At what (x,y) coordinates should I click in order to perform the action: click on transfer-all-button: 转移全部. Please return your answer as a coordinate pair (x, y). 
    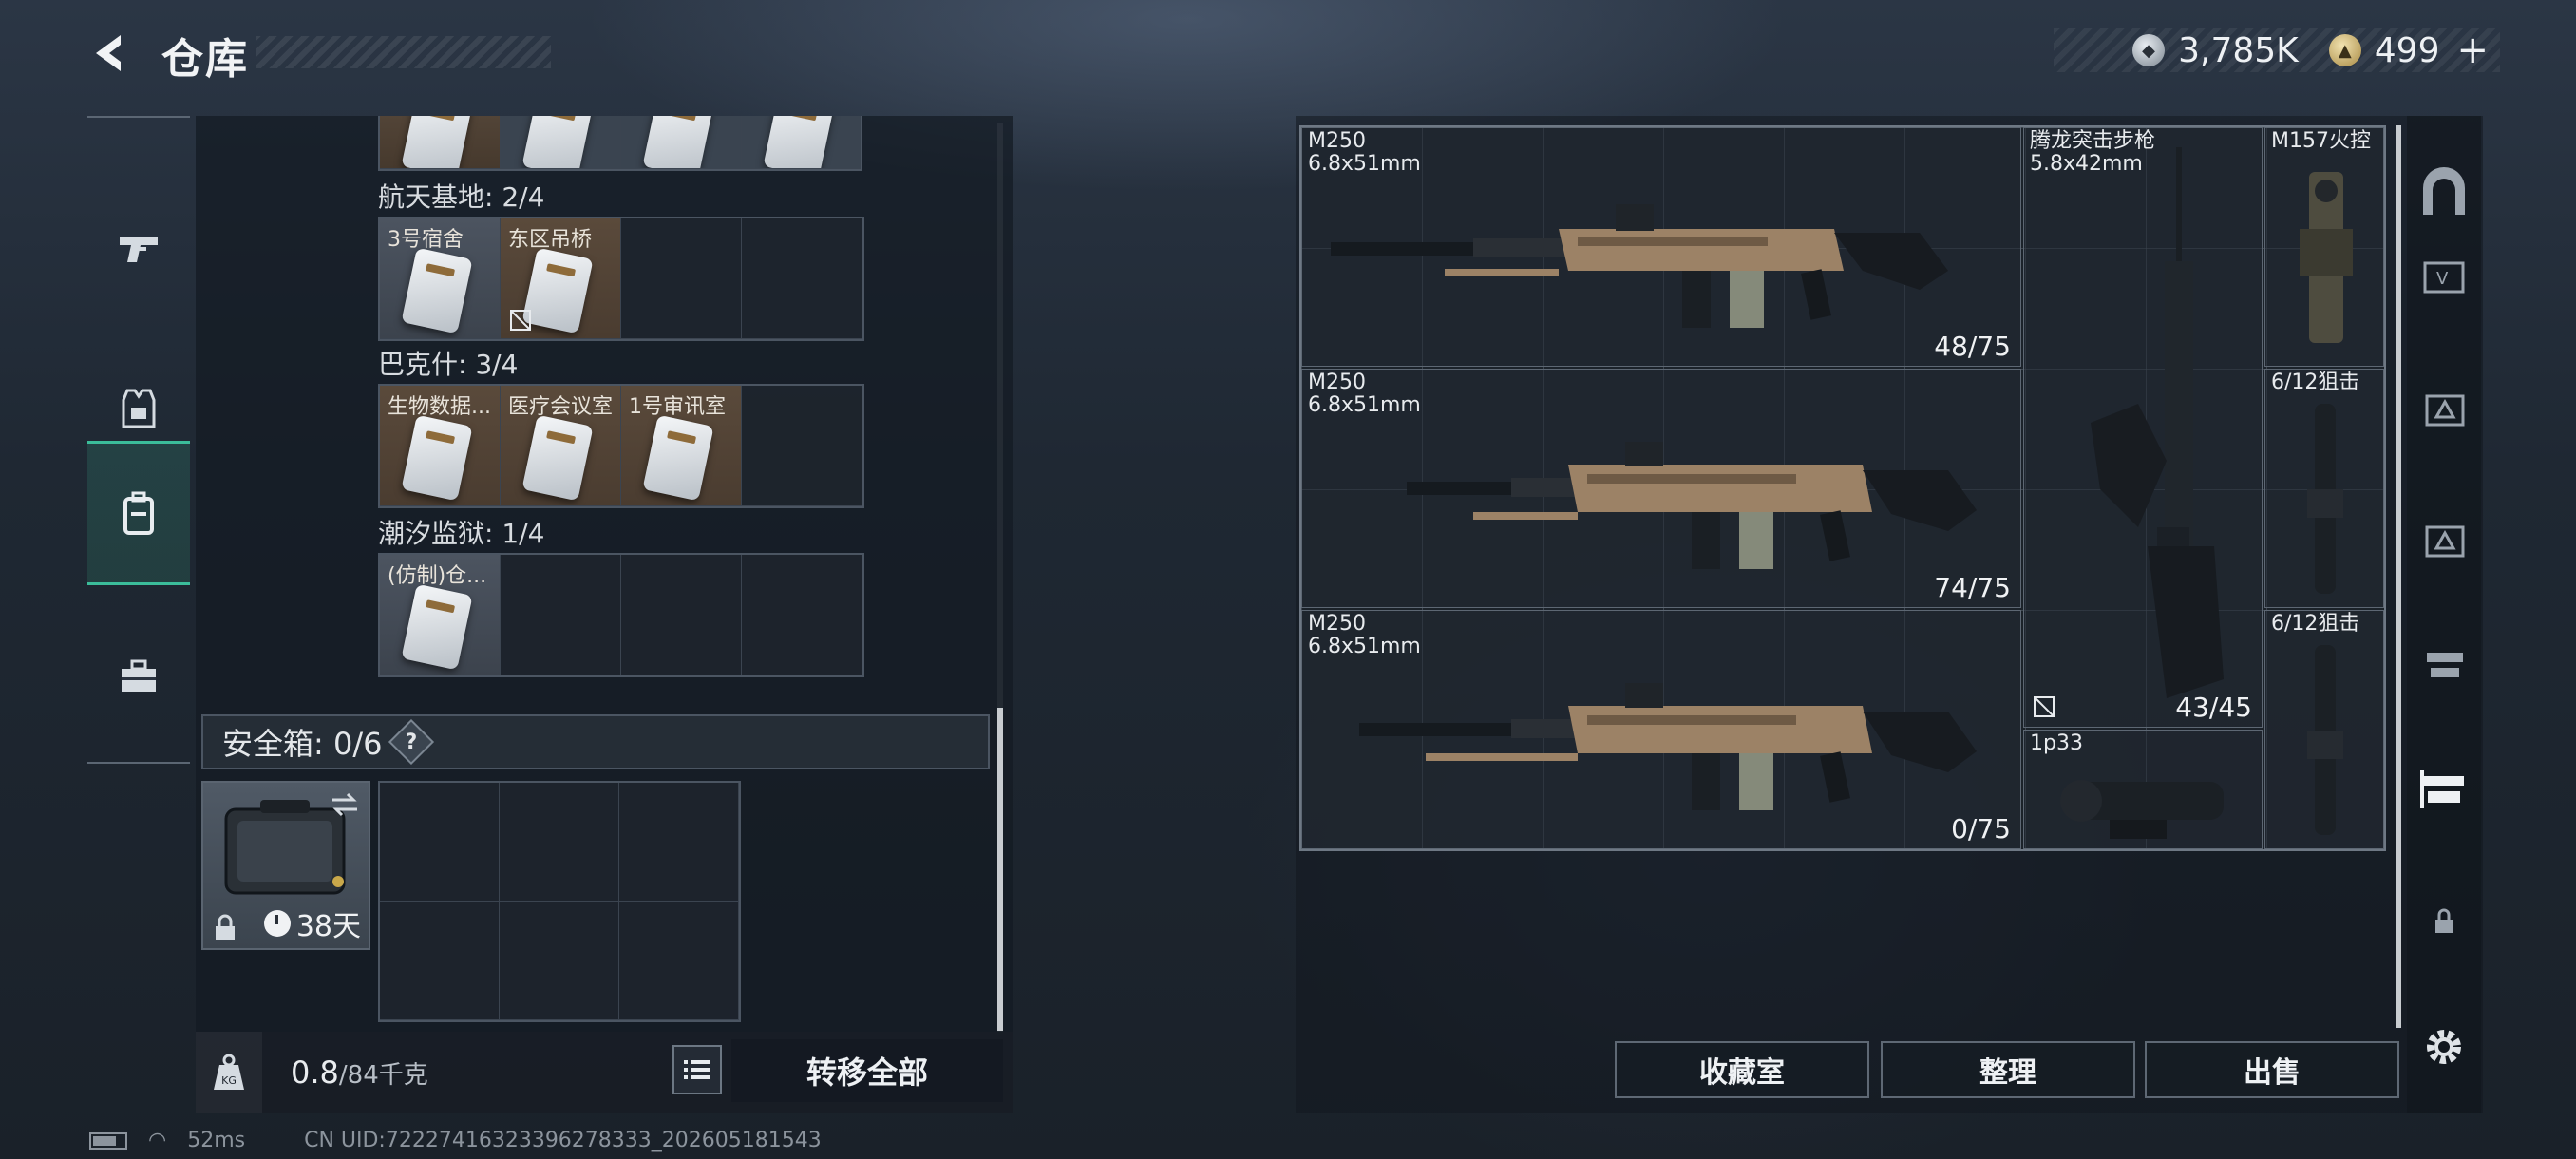
    Looking at the image, I should click on (867, 1070).